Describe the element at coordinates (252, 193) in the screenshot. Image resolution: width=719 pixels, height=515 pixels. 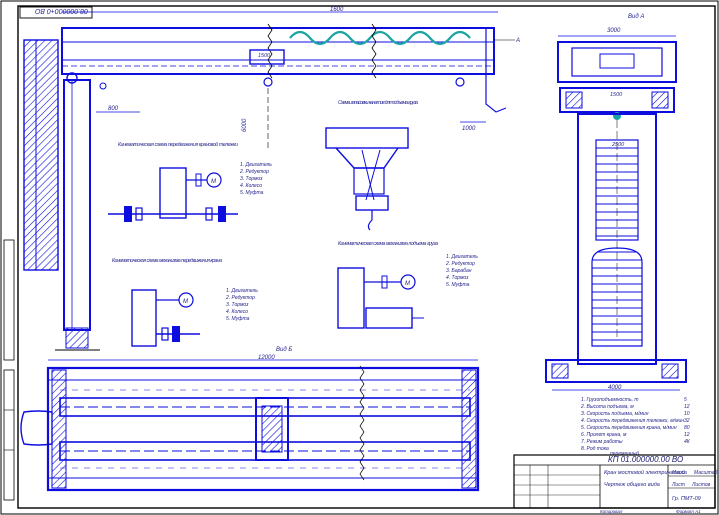
I see `scheme-trolley-item-5: 5. Муфта` at that location.